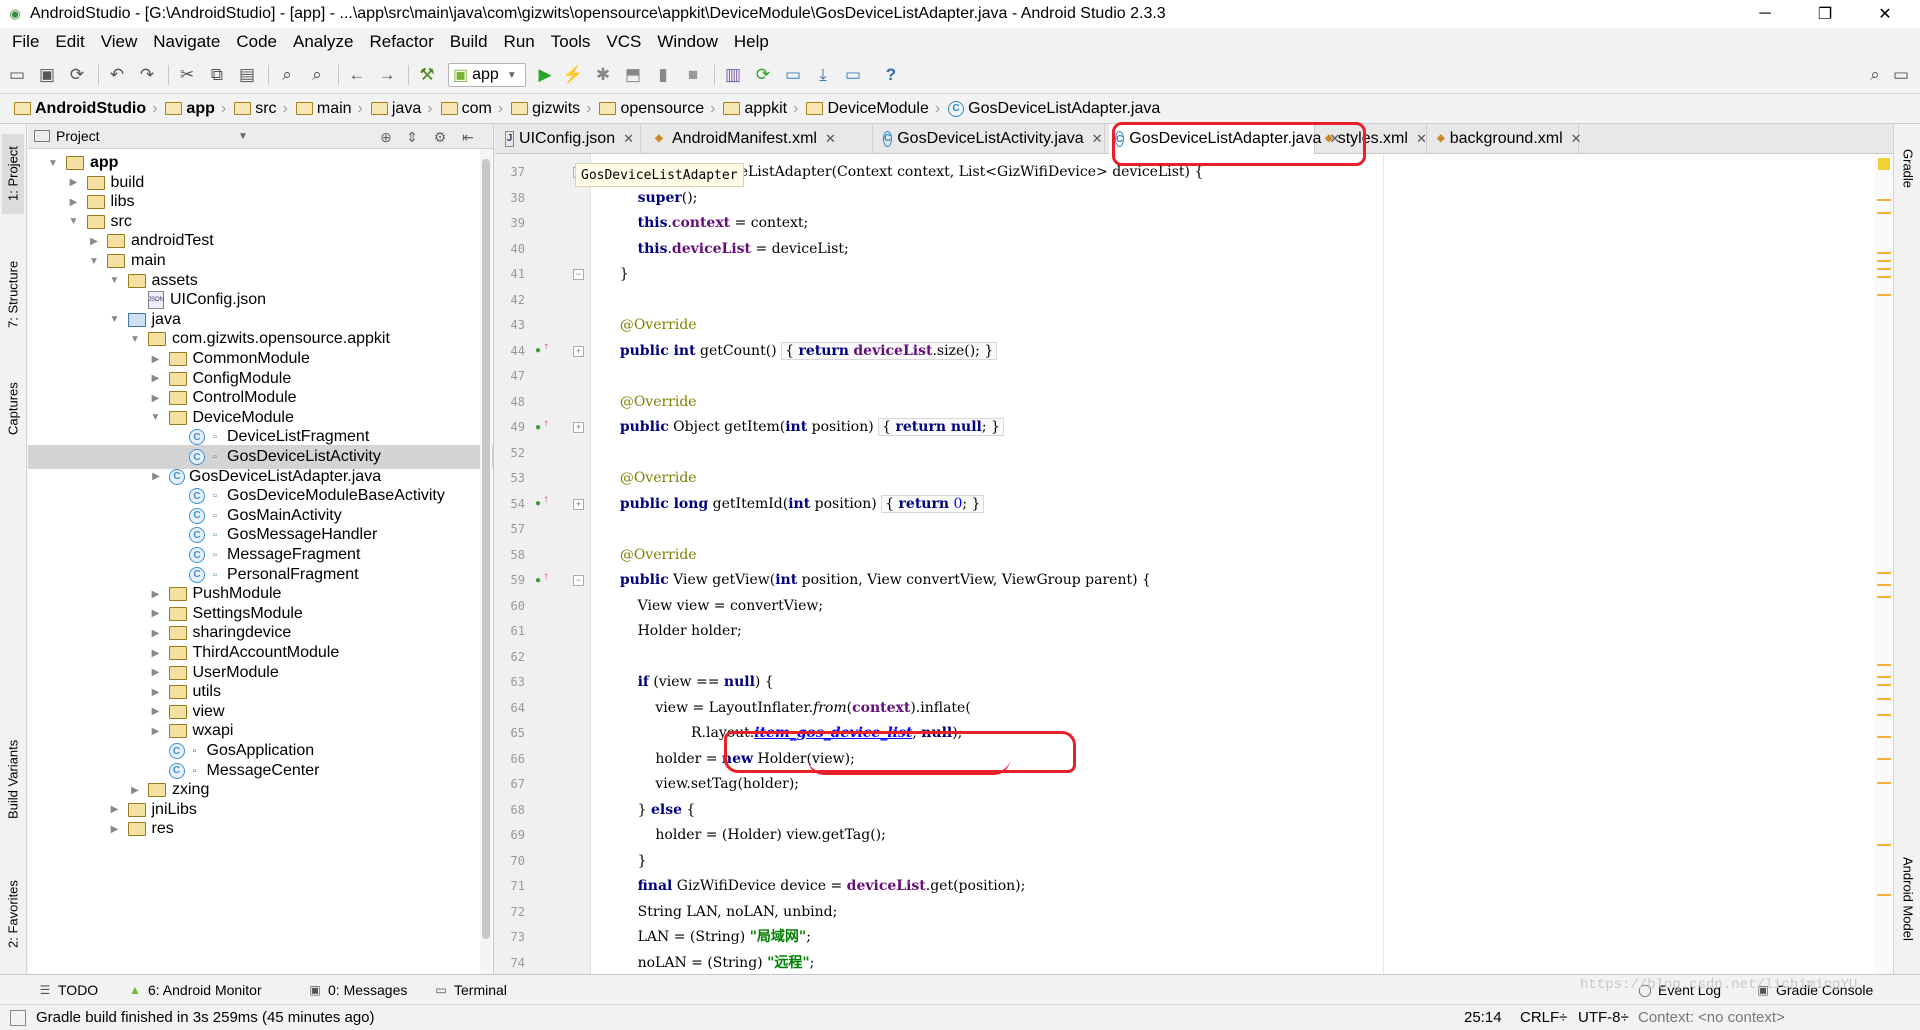  I want to click on code-line: holder = (Holder) view.getTag();, so click(743, 835).